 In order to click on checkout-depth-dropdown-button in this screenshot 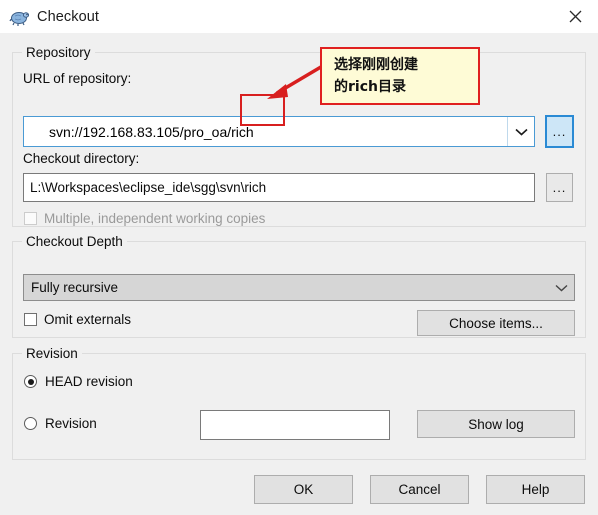, I will do `click(561, 288)`.